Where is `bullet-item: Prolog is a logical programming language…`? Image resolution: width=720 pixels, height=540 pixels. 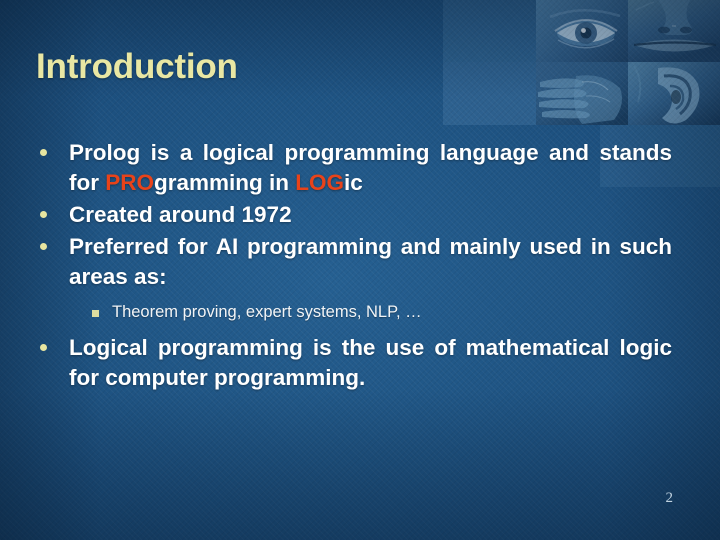 bullet-item: Prolog is a logical programming language… is located at coordinates (356, 168).